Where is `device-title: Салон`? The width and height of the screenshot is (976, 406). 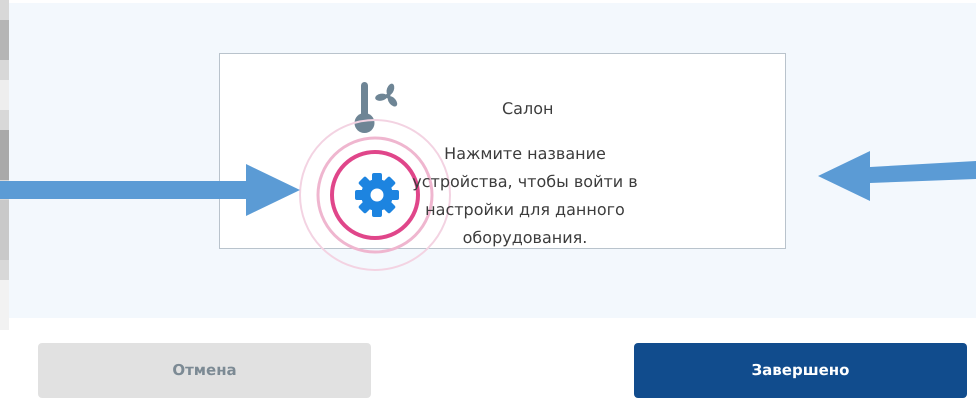 device-title: Салон is located at coordinates (528, 109).